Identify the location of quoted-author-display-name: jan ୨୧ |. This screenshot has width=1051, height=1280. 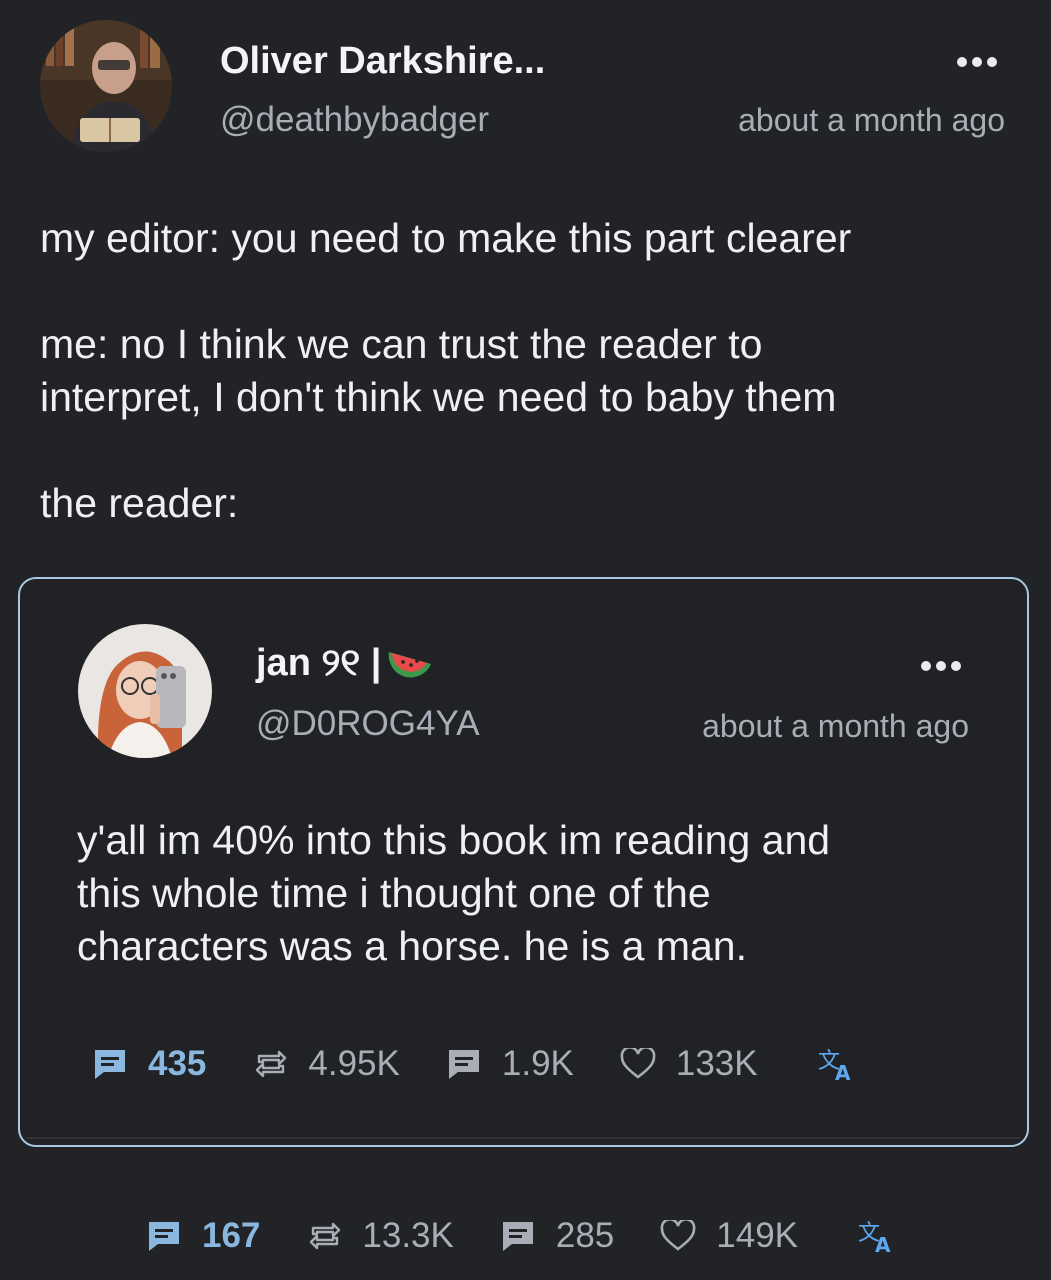
(344, 663).